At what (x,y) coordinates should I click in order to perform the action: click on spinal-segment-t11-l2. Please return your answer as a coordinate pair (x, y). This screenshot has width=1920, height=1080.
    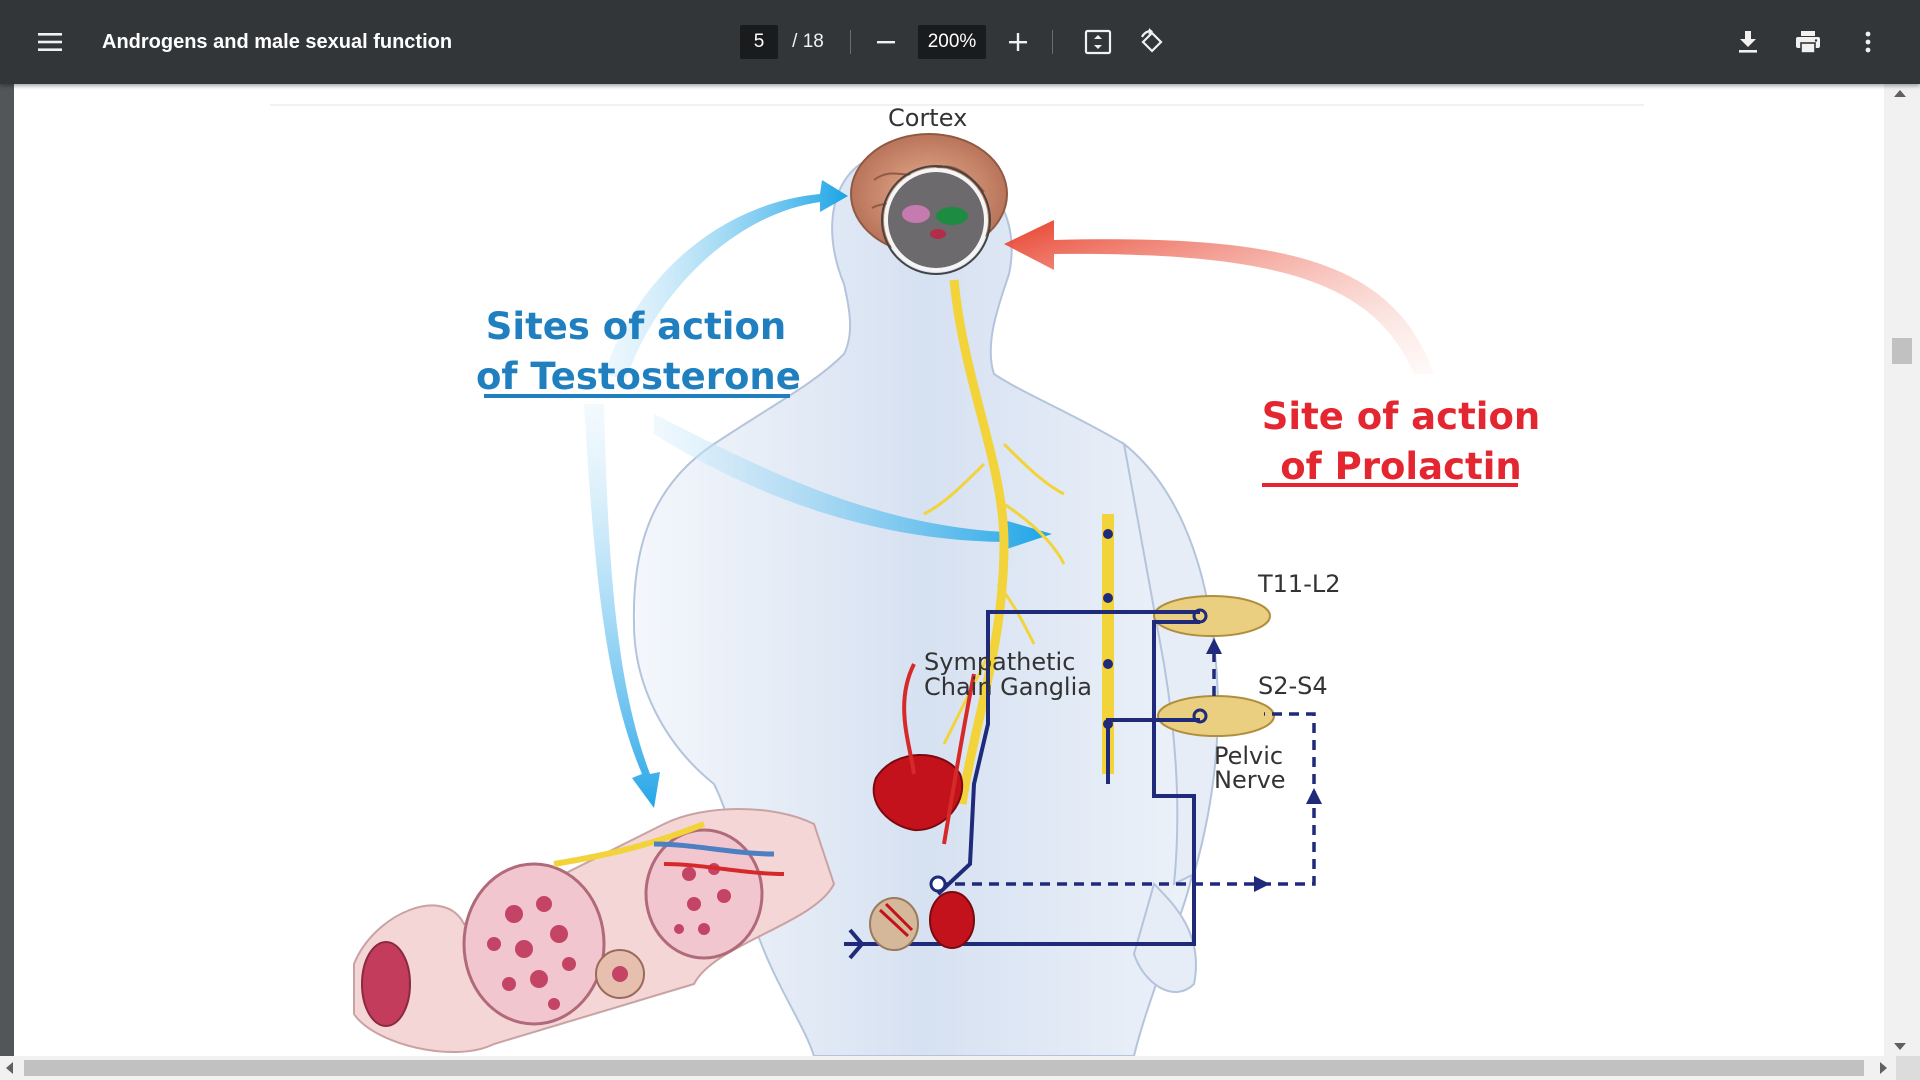
    Looking at the image, I should click on (1212, 616).